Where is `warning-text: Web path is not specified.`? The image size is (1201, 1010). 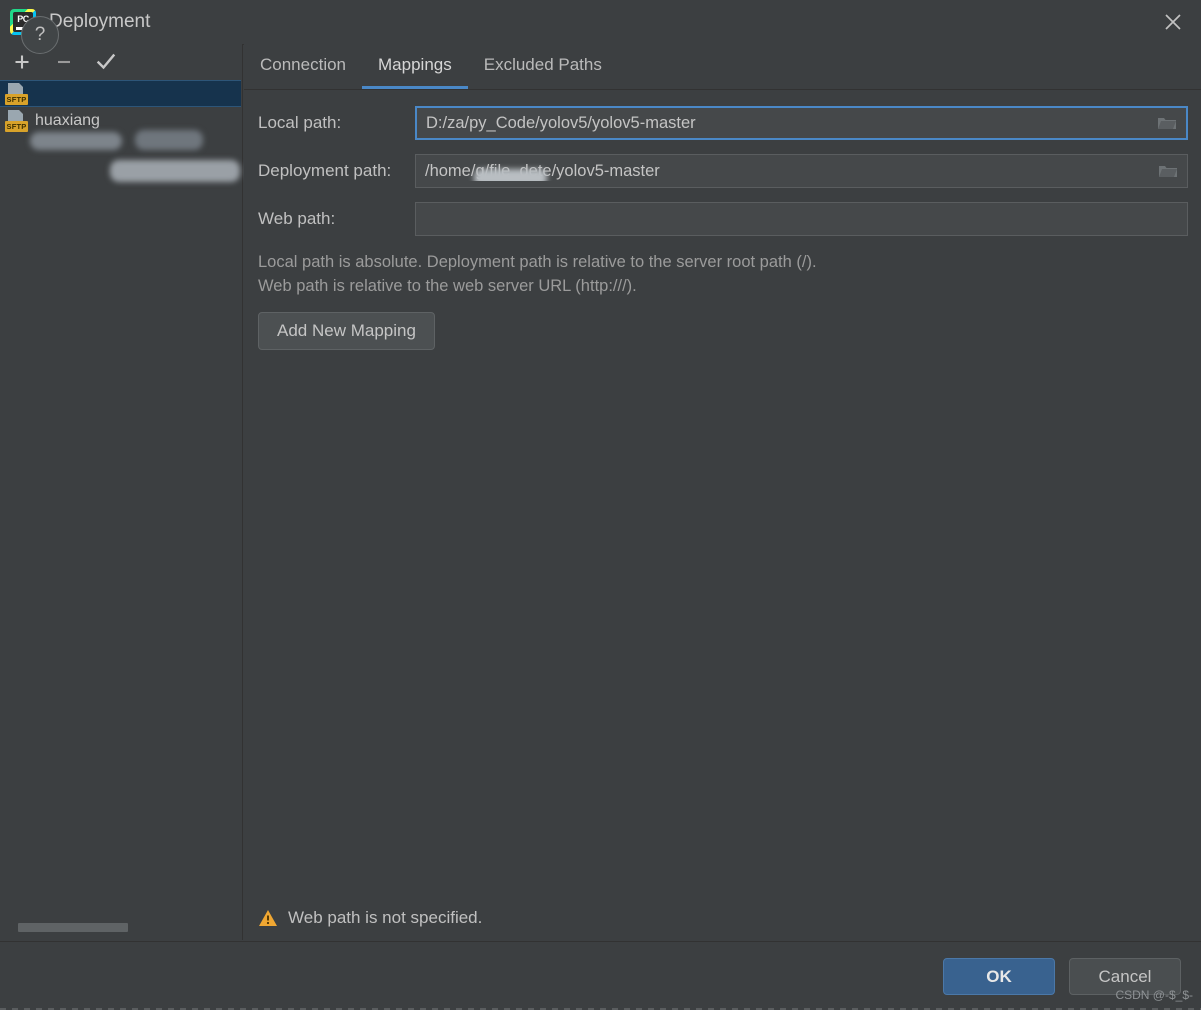
warning-text: Web path is not specified. is located at coordinates (385, 917).